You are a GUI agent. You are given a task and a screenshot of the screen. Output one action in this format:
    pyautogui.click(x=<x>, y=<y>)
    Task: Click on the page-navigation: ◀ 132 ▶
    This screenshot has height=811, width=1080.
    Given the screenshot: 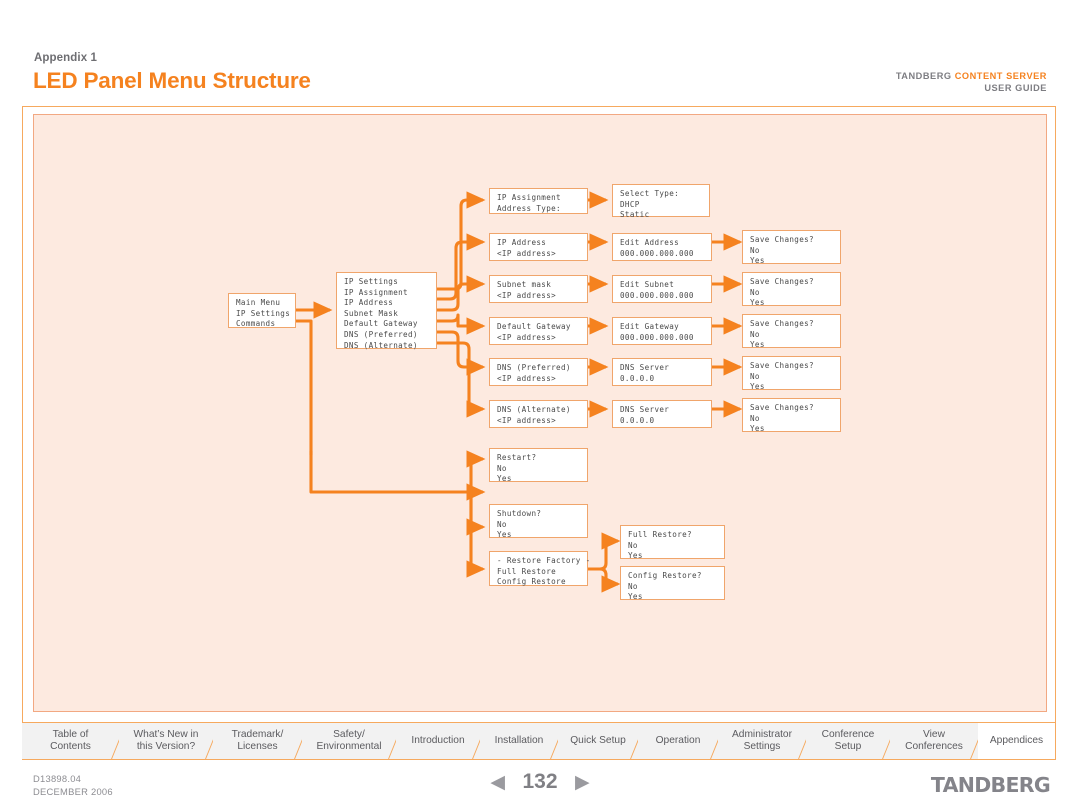 What is the action you would take?
    pyautogui.click(x=540, y=782)
    